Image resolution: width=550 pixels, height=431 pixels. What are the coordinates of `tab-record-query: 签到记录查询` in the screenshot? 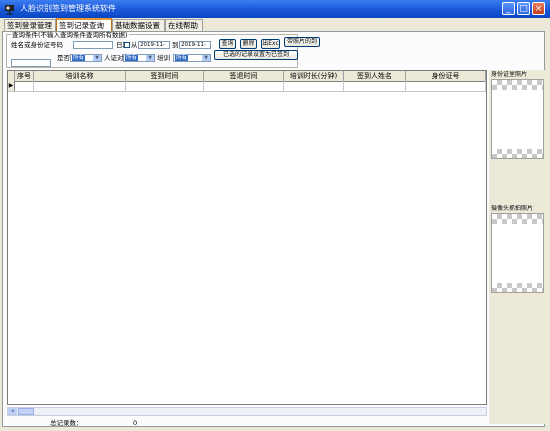 It's located at (84, 24).